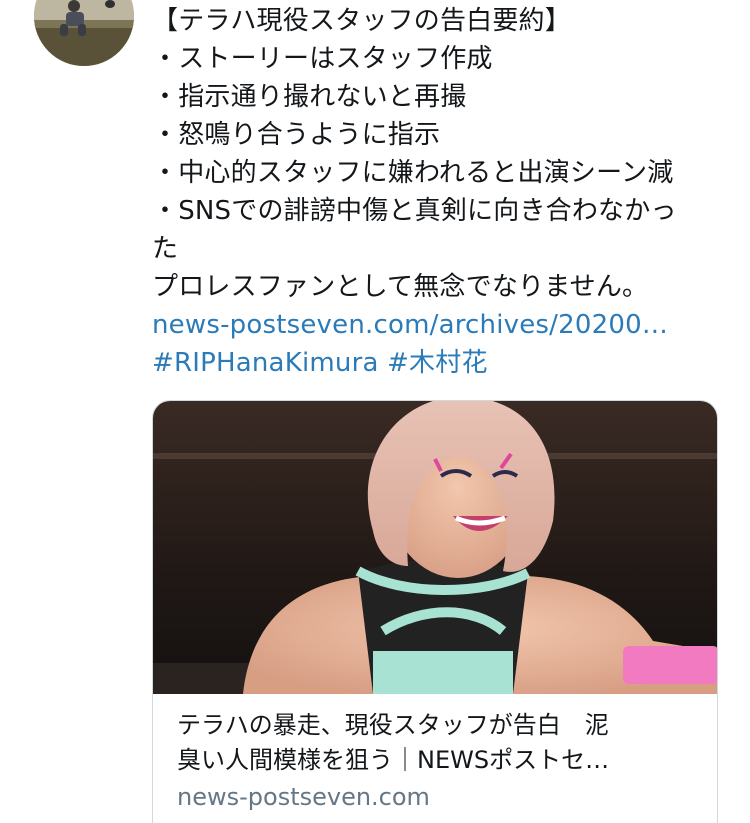 This screenshot has width=750, height=823. I want to click on hashtag-row: #RIPHanaKimura #木村花, so click(442, 363).